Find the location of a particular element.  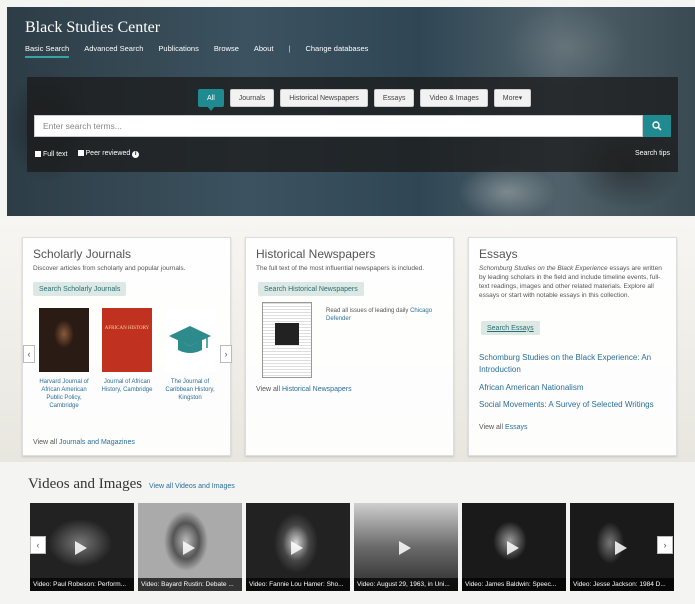

journal-cover: AFRICAN HISTORY is located at coordinates (127, 340).